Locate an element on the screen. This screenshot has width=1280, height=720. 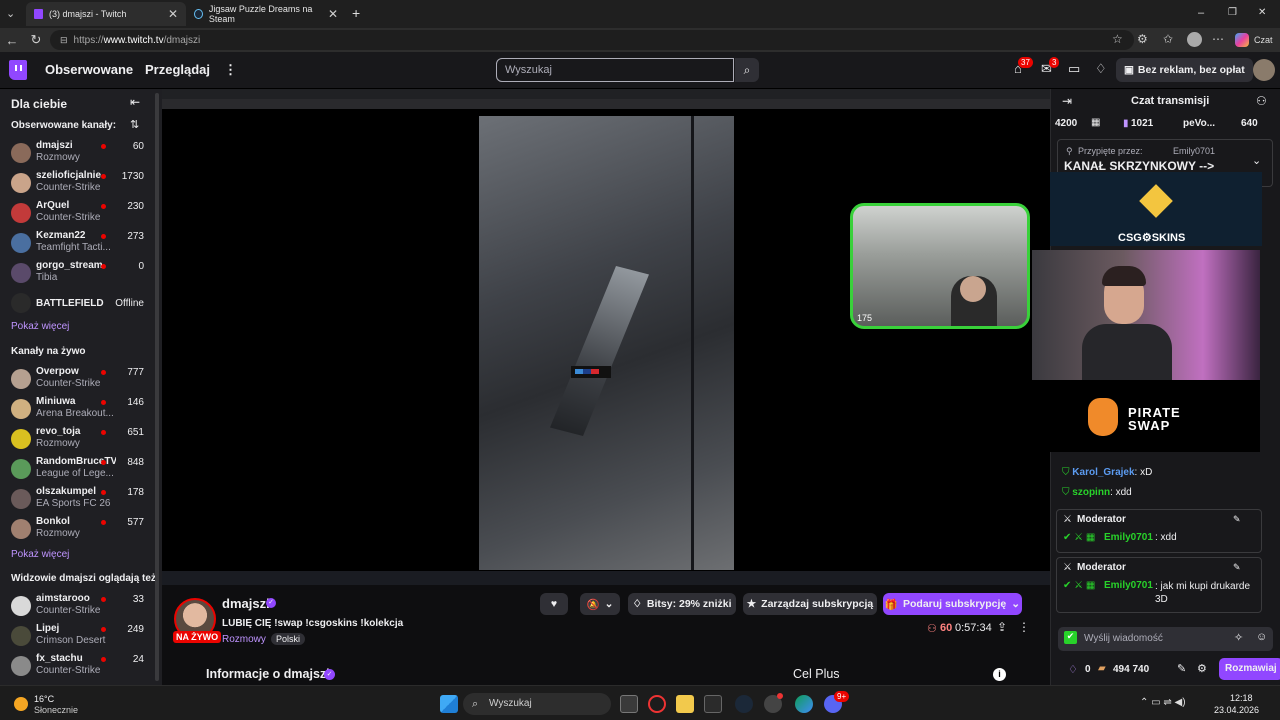
collapse-sidebar-icon: ⇤ is located at coordinates (135, 102).